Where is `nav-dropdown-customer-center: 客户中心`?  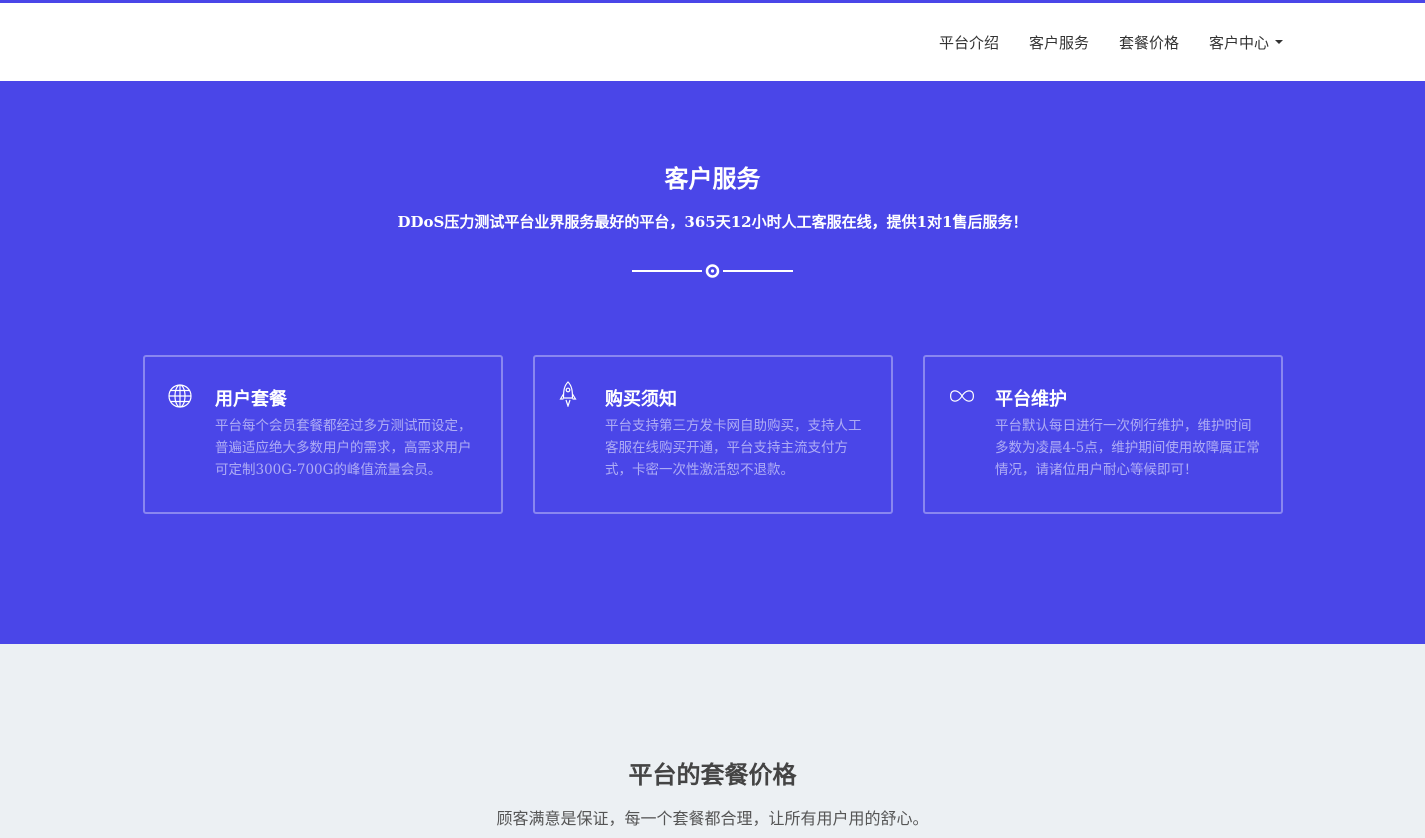
nav-dropdown-customer-center: 客户中心 is located at coordinates (1246, 42).